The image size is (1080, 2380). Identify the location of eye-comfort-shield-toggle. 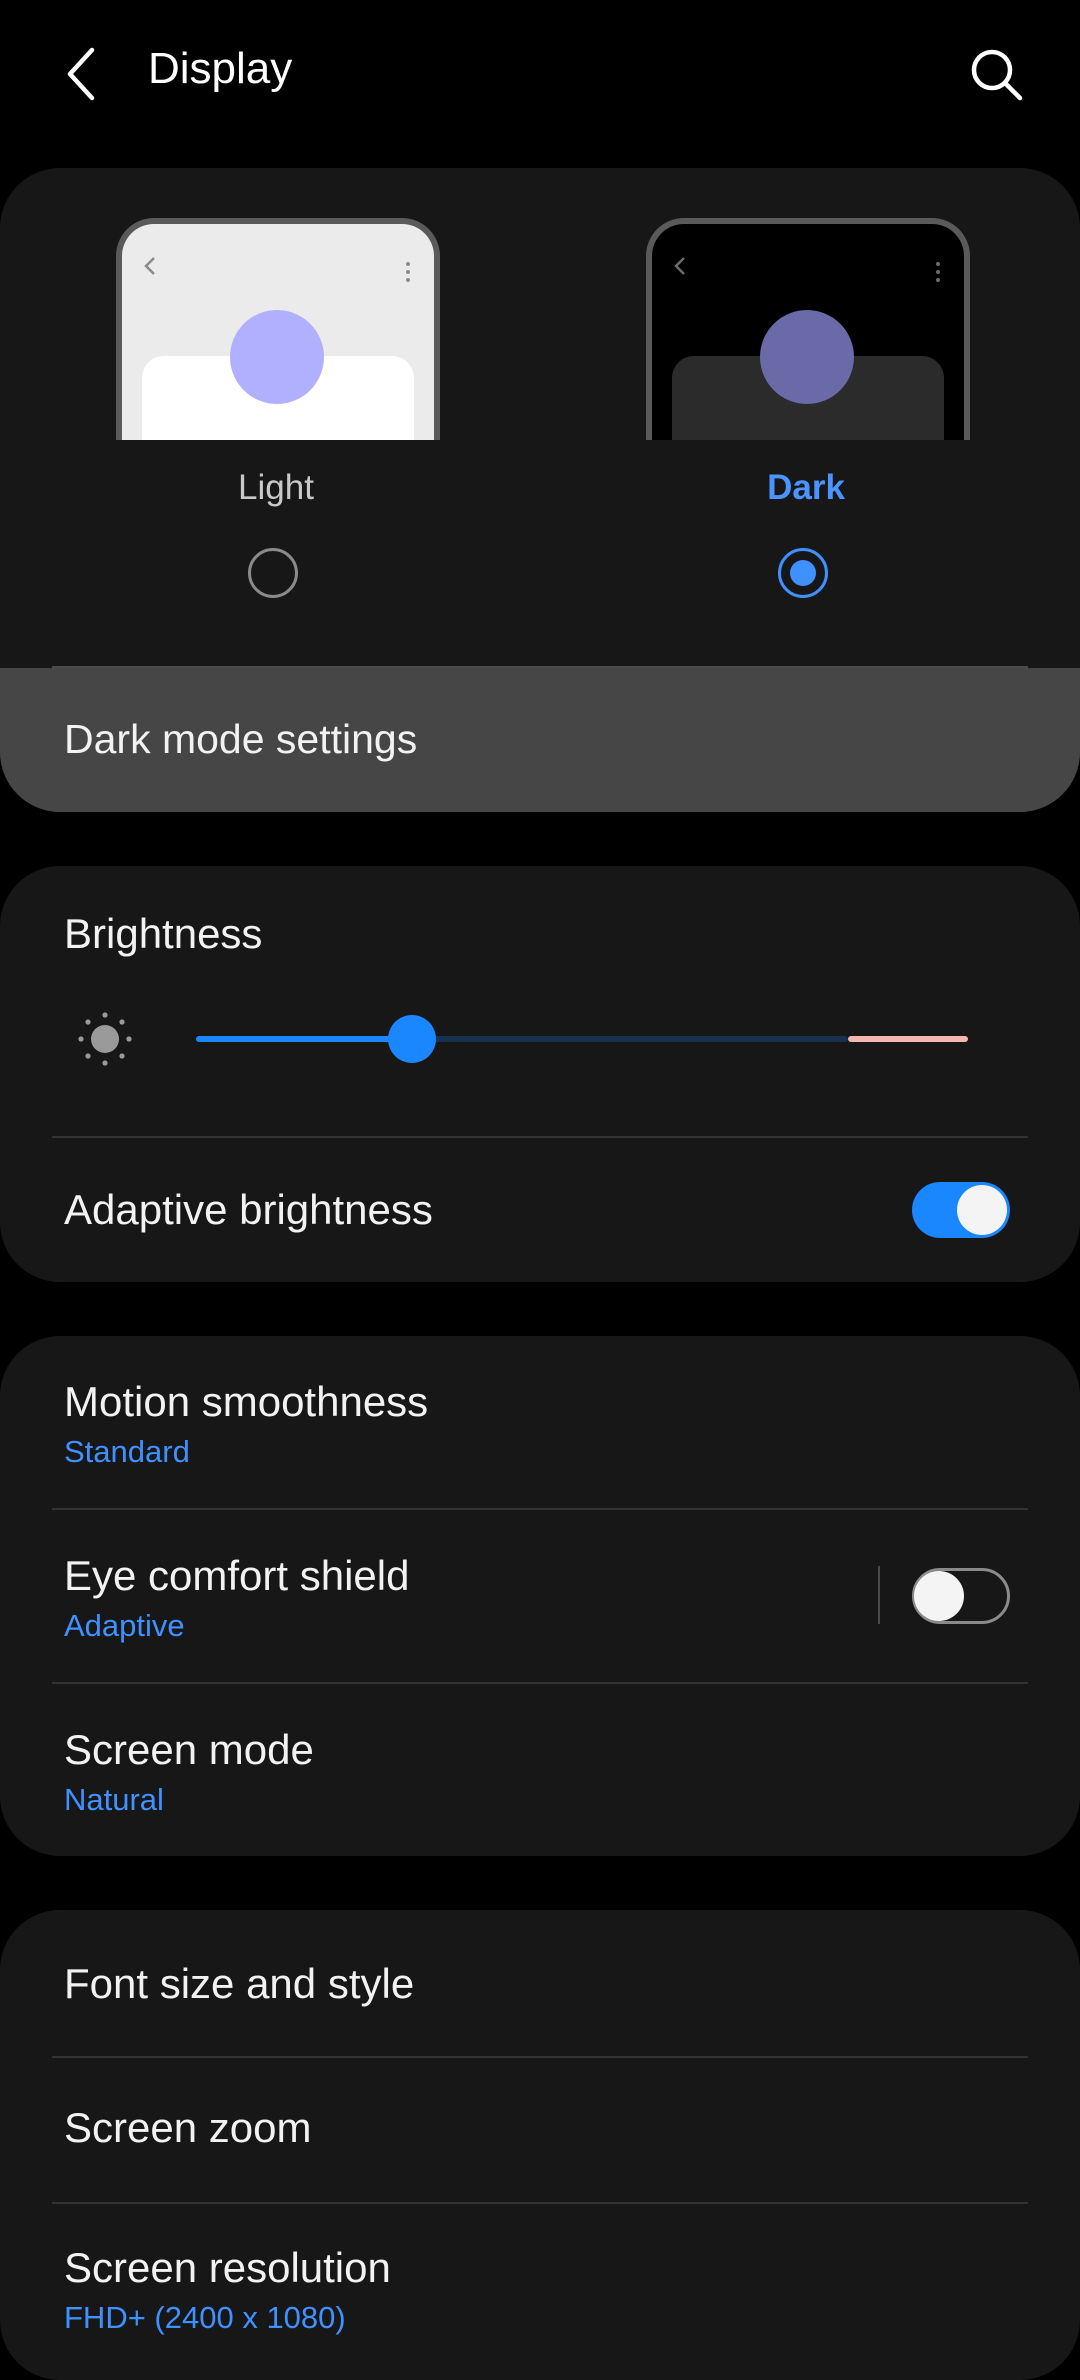
(961, 1596).